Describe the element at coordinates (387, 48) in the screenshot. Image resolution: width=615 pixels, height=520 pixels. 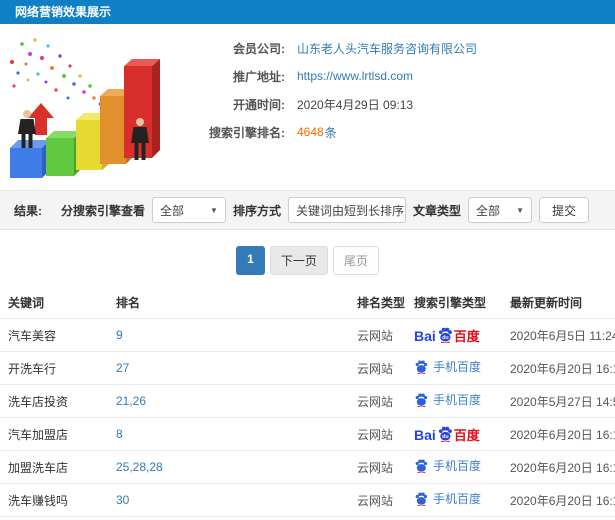
I see `company-link: 山东老人头汽车服务咨询有限公司` at that location.